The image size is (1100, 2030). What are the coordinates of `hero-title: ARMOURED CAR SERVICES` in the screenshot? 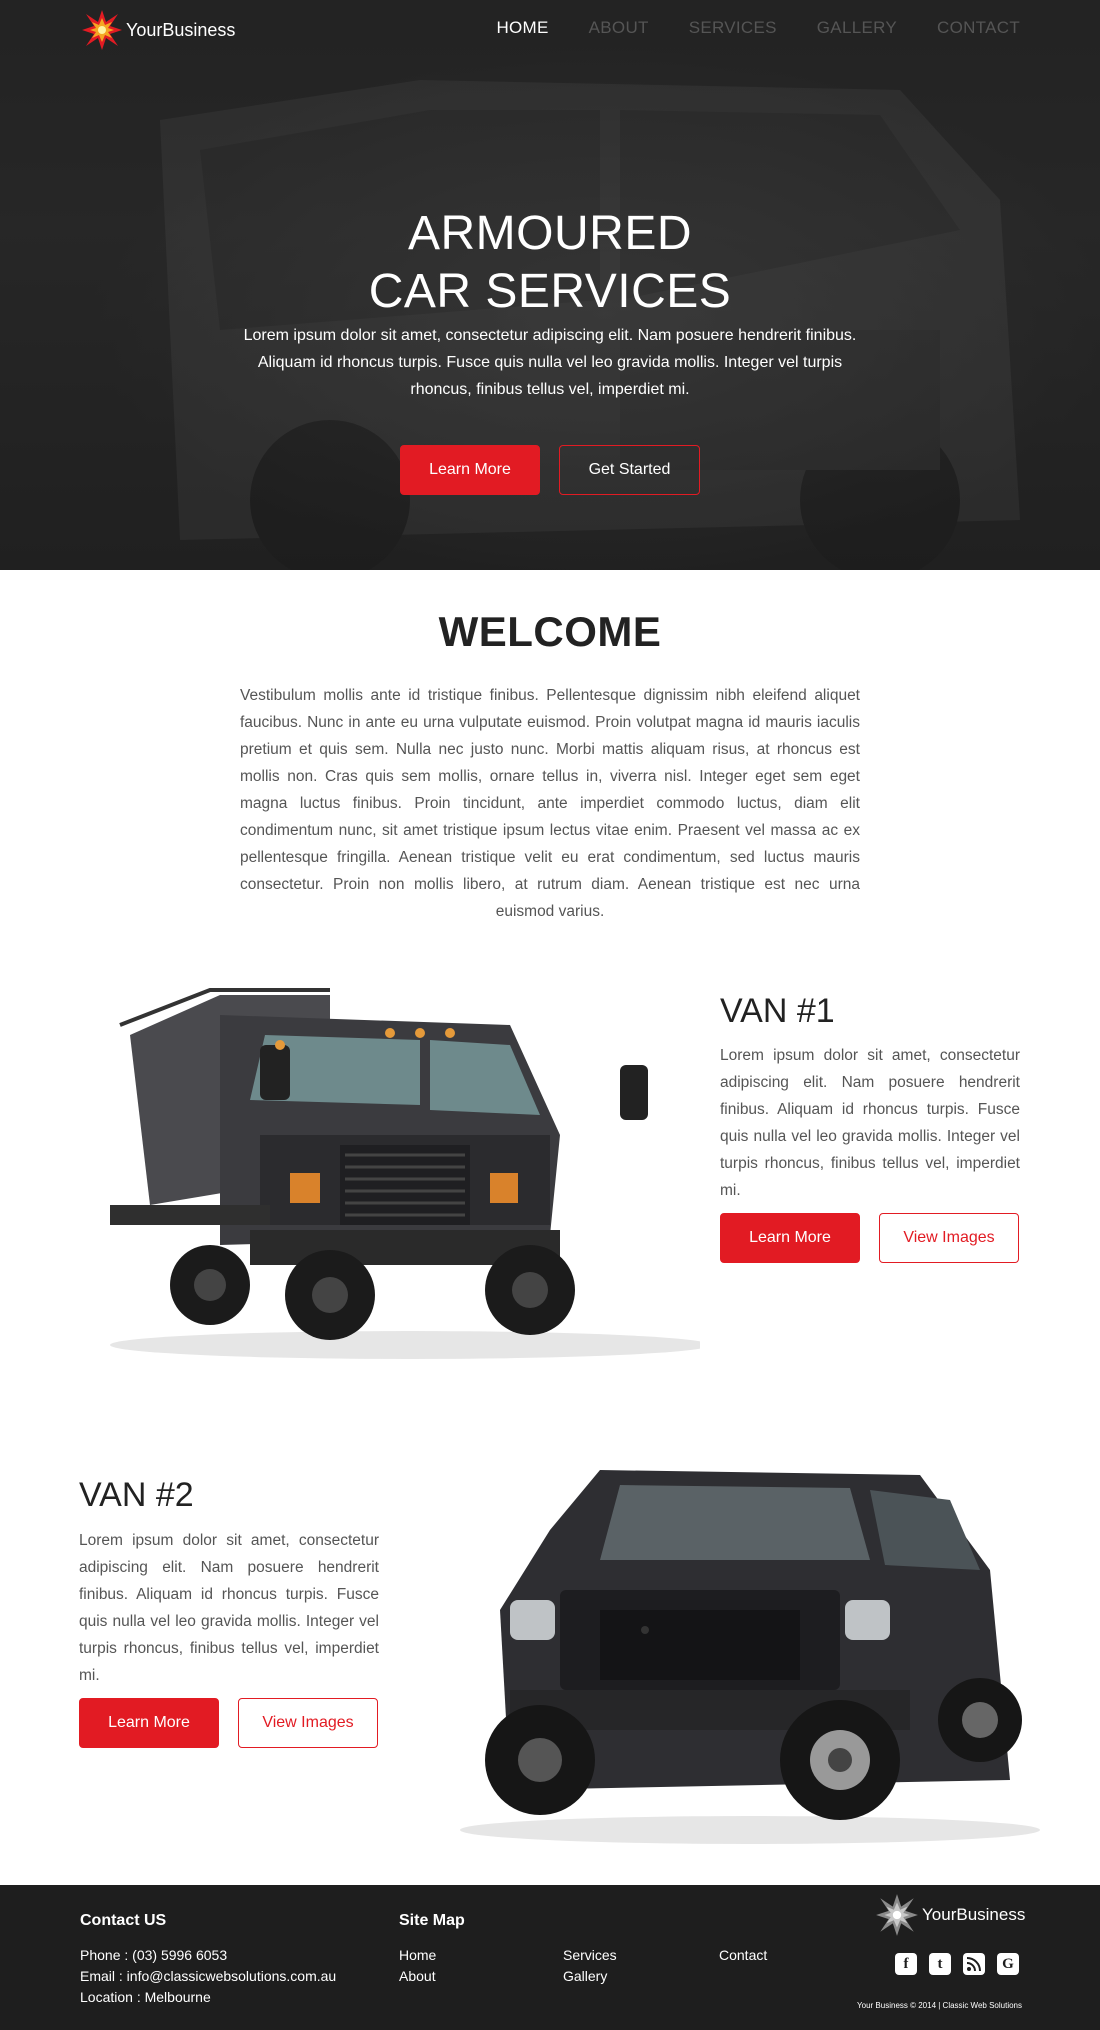 It's located at (550, 263).